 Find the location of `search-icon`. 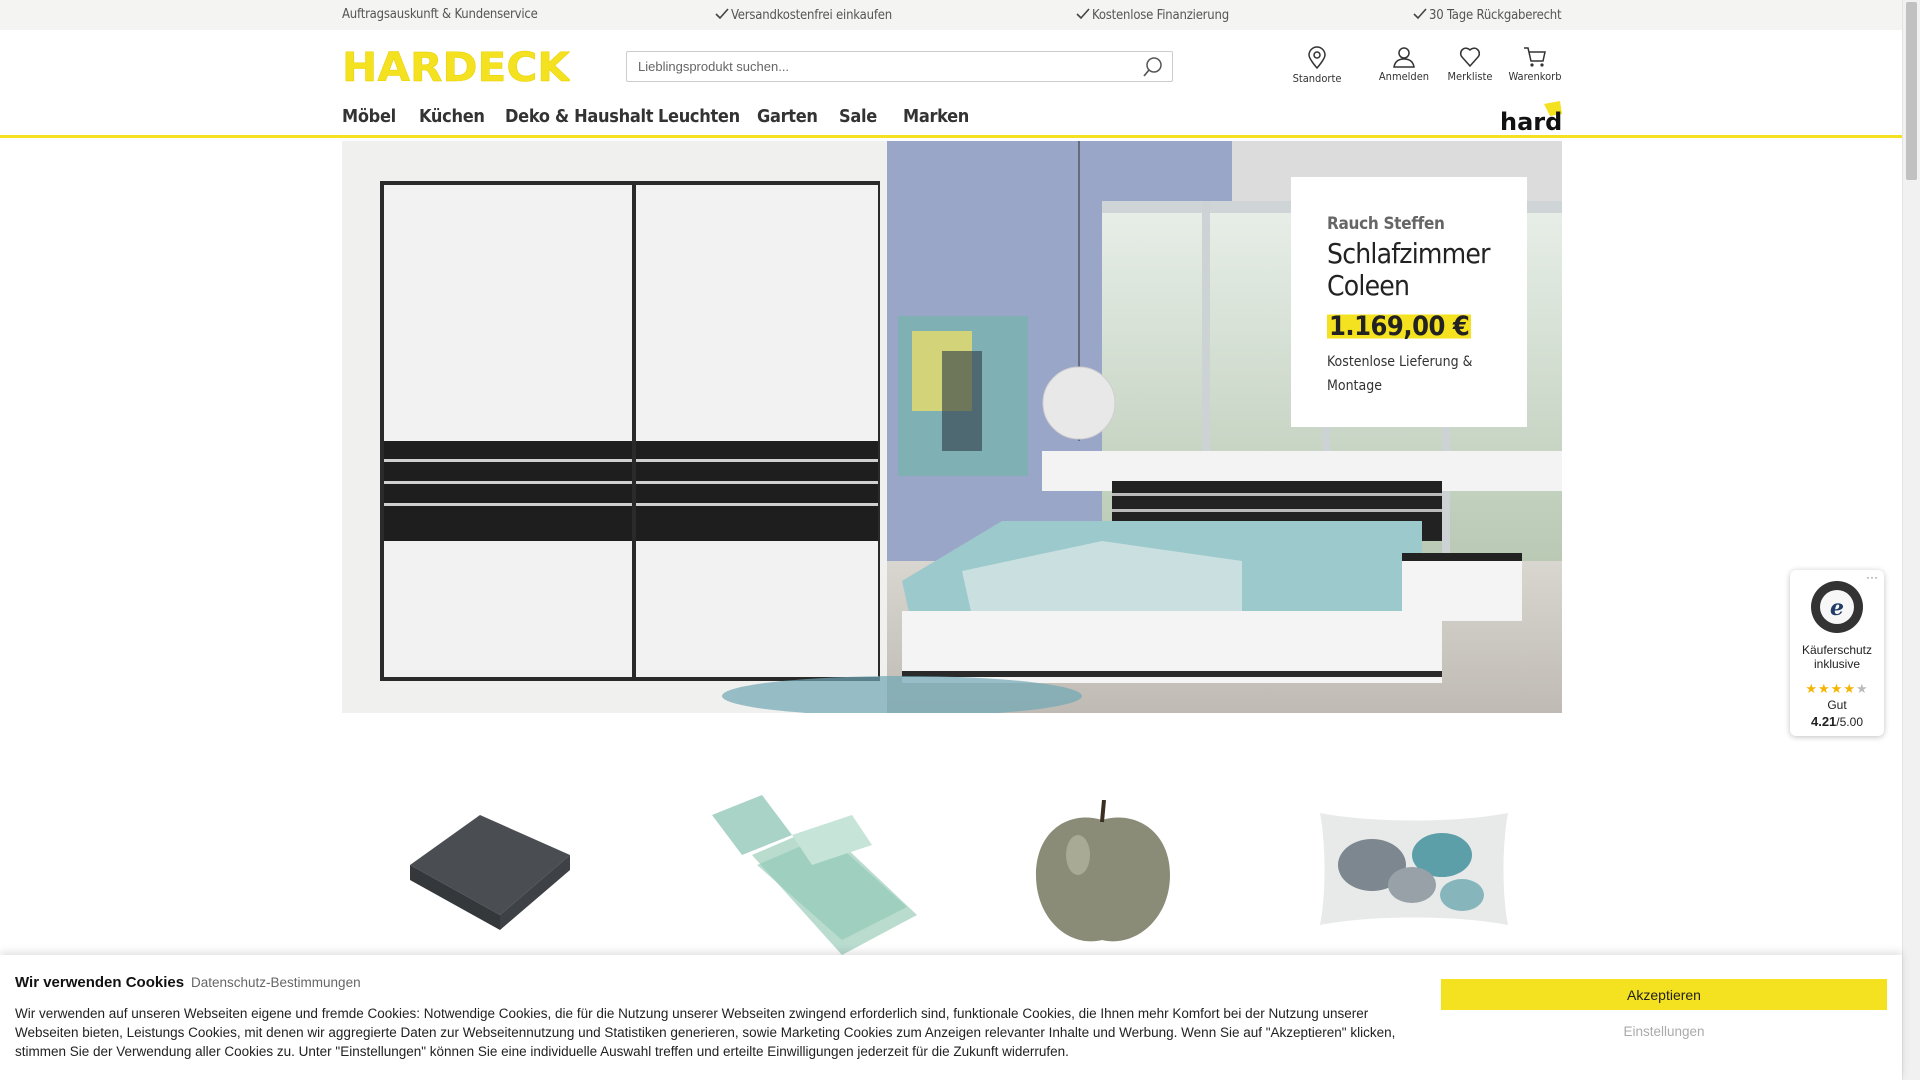

search-icon is located at coordinates (1153, 67).